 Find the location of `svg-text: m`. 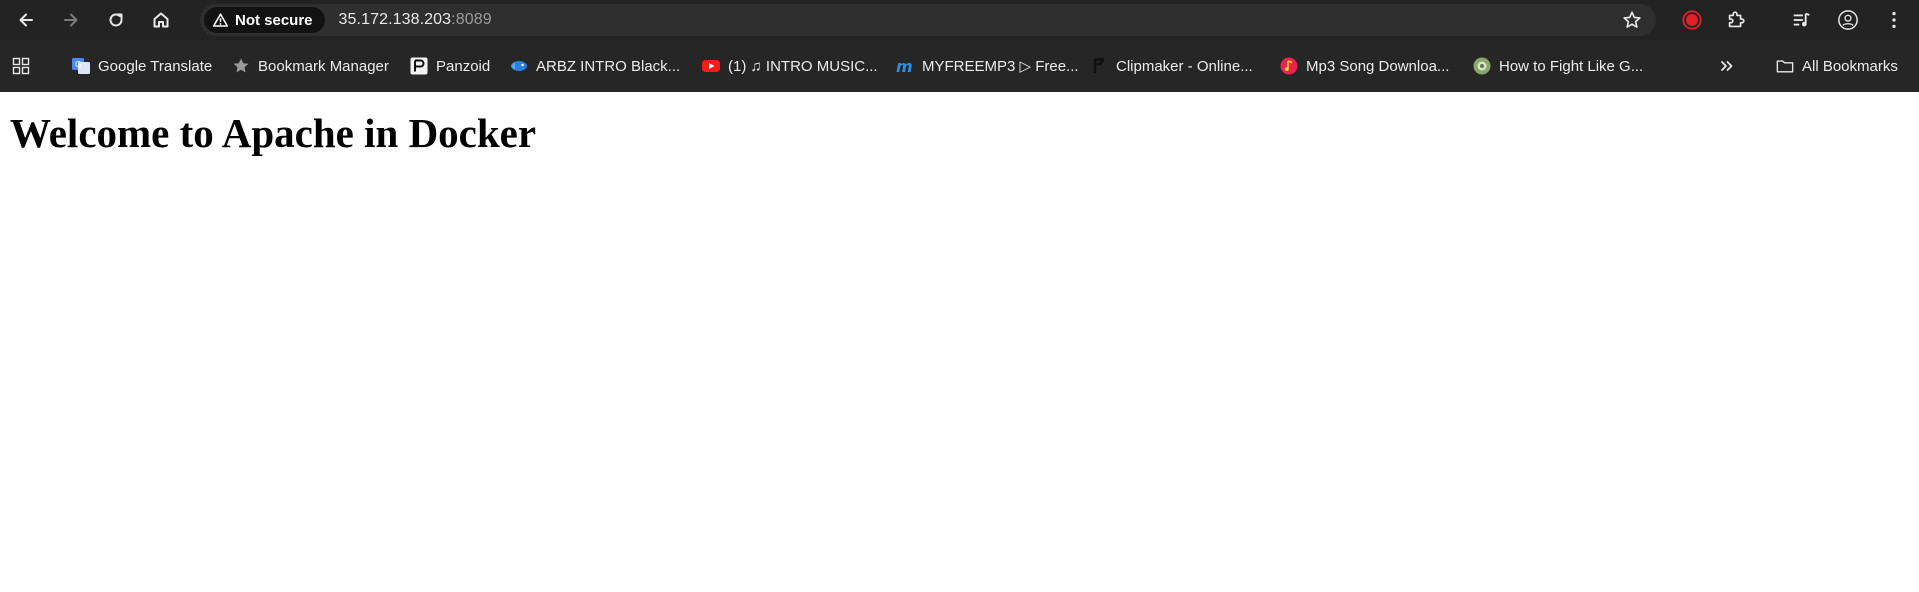

svg-text: m is located at coordinates (904, 66).